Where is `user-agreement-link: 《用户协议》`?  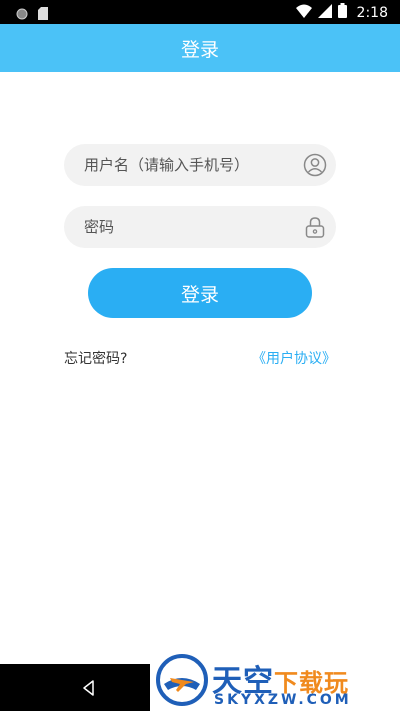 user-agreement-link: 《用户协议》 is located at coordinates (294, 358).